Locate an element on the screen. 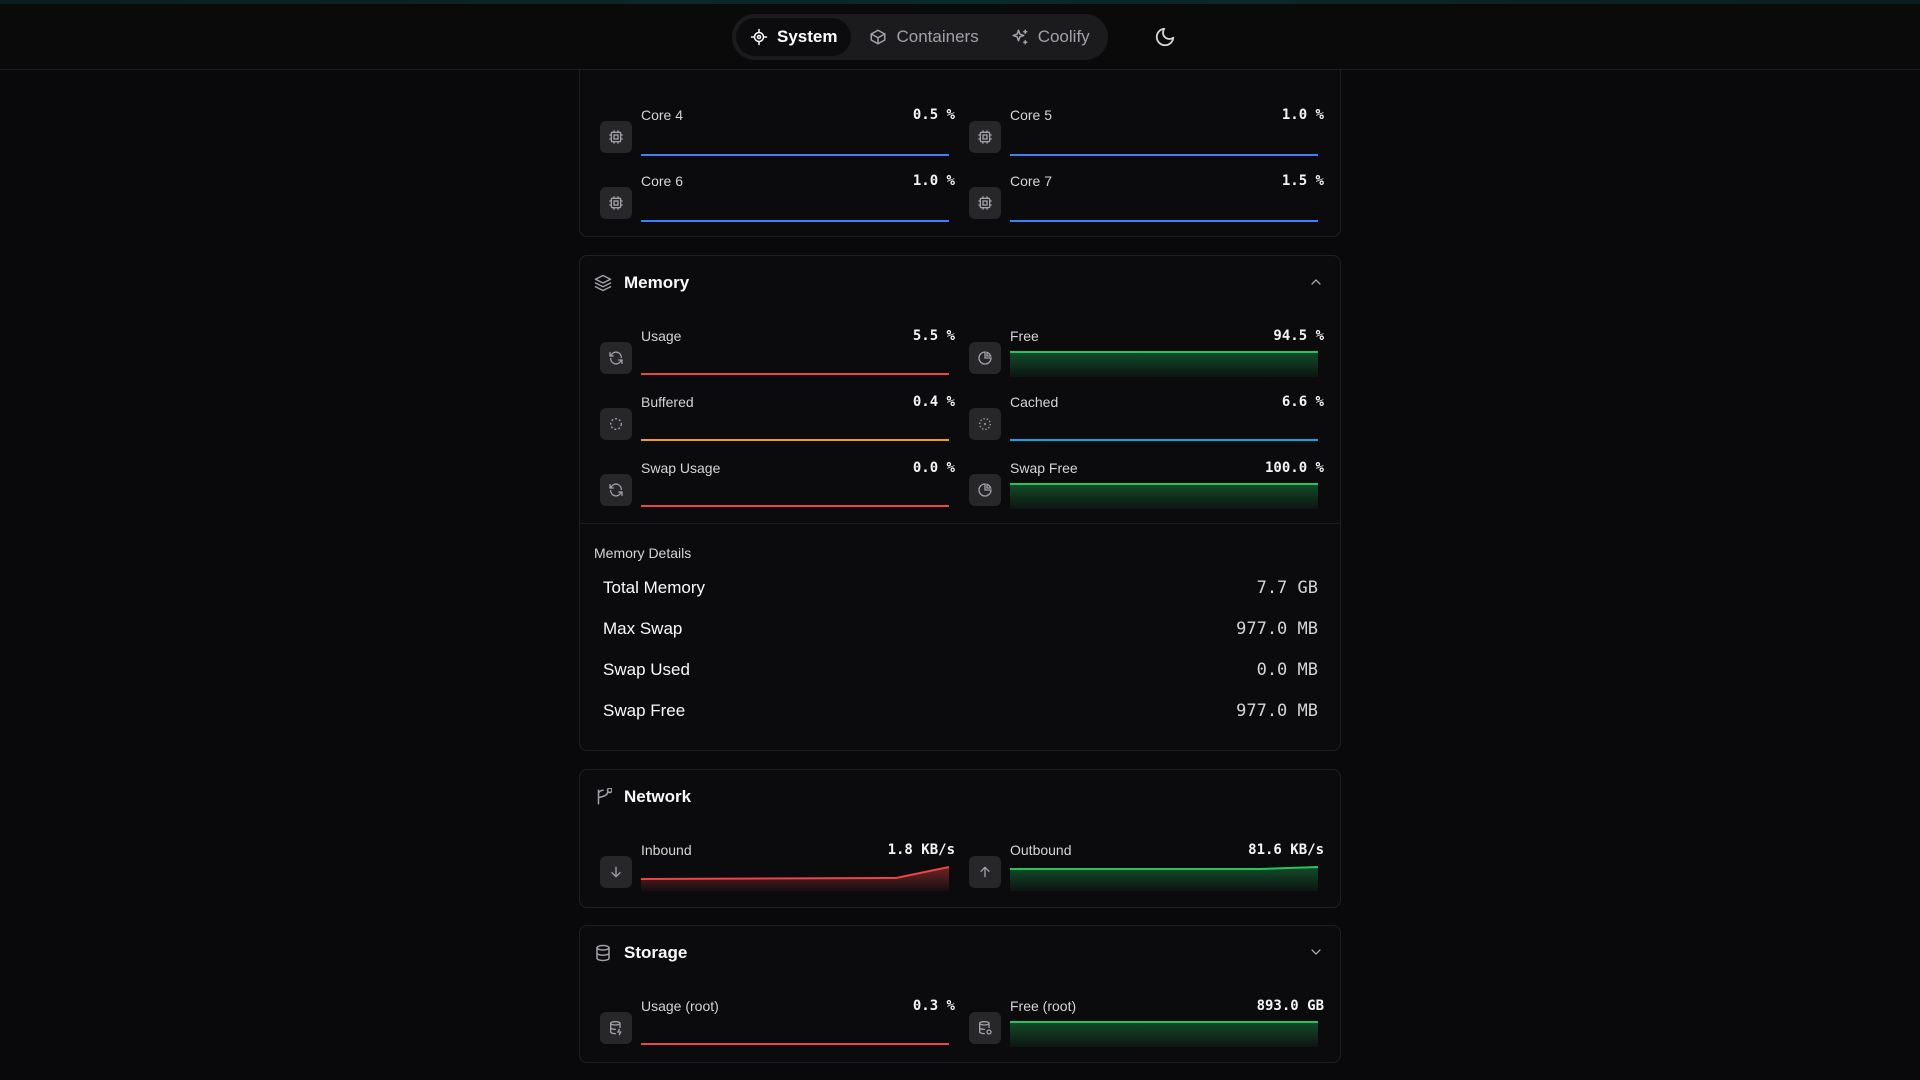 Image resolution: width=1920 pixels, height=1080 pixels. metric-value: 5.5 % is located at coordinates (933, 336).